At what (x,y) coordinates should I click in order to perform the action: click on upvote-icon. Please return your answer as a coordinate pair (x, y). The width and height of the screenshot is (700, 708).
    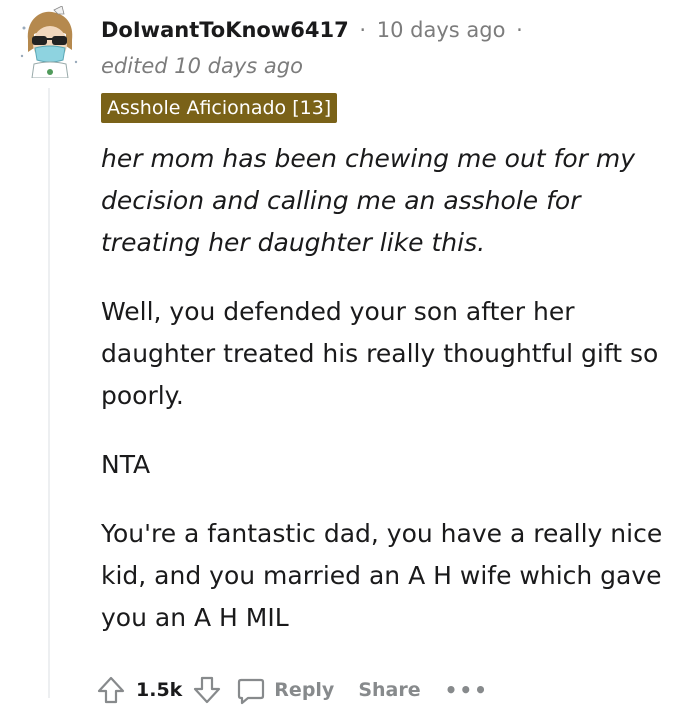
    Looking at the image, I should click on (111, 690).